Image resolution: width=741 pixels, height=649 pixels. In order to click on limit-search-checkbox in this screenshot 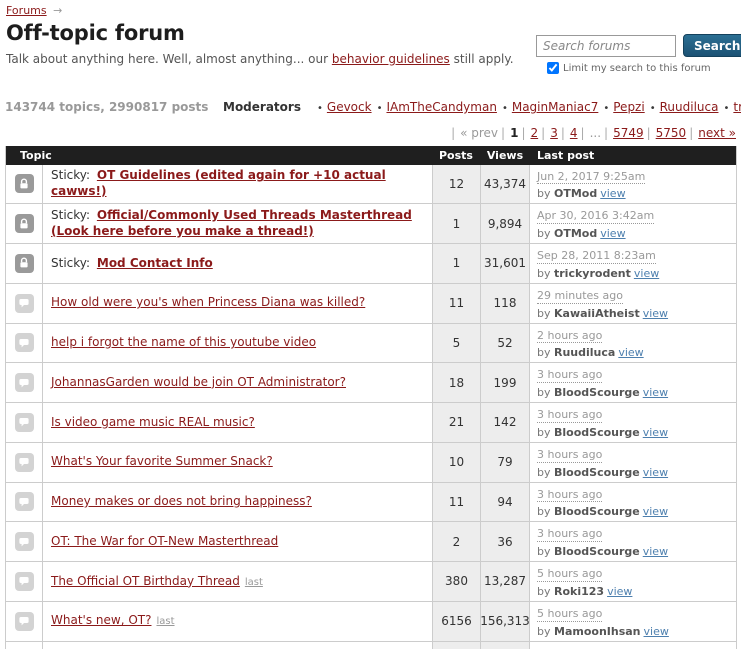, I will do `click(553, 68)`.